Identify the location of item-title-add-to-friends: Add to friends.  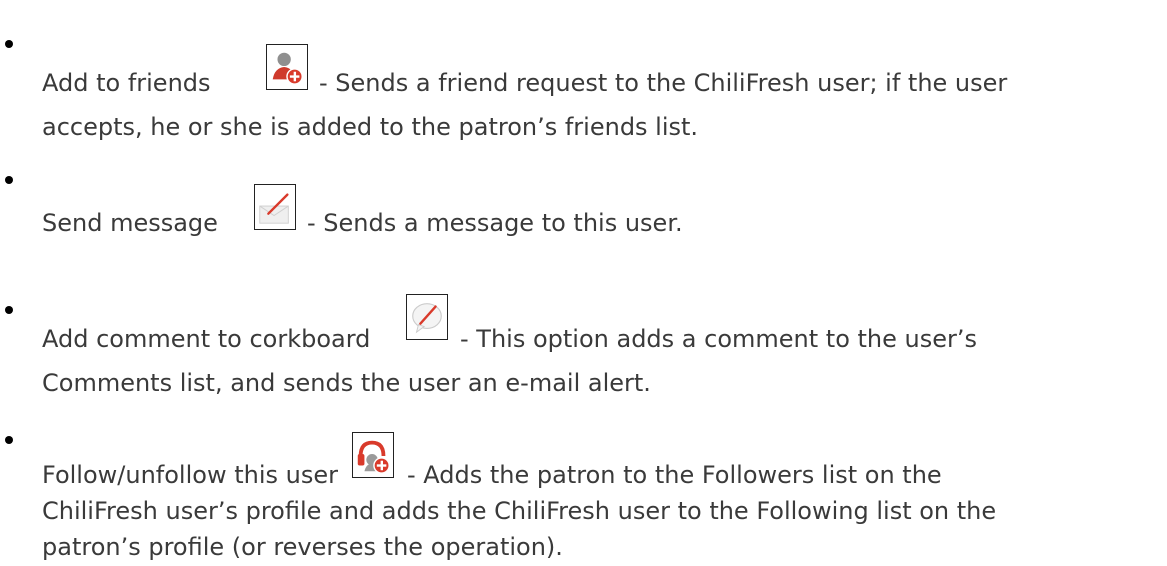
(126, 83).